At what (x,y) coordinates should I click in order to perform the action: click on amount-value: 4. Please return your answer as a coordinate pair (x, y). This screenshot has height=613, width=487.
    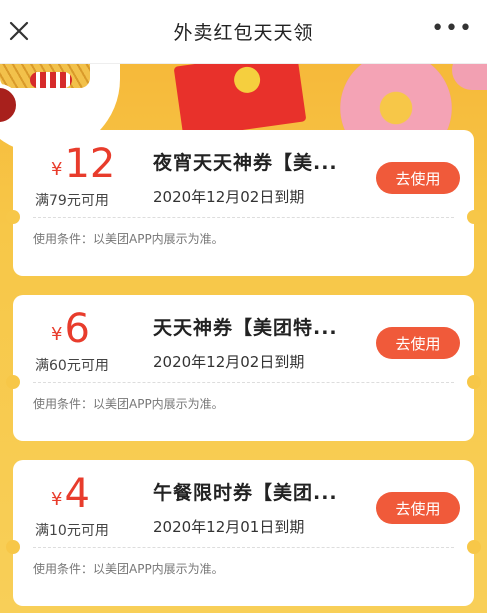
    Looking at the image, I should click on (77, 494).